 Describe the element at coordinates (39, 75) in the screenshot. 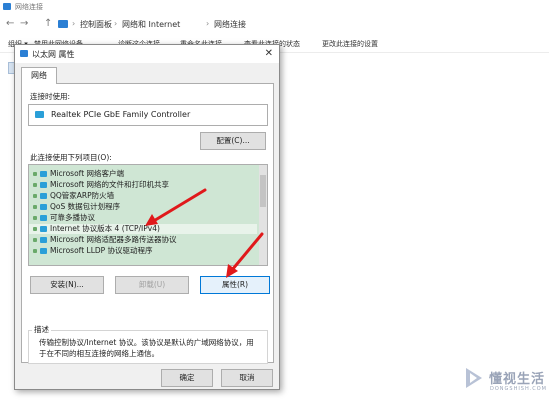

I see `tab-network: 网络` at that location.